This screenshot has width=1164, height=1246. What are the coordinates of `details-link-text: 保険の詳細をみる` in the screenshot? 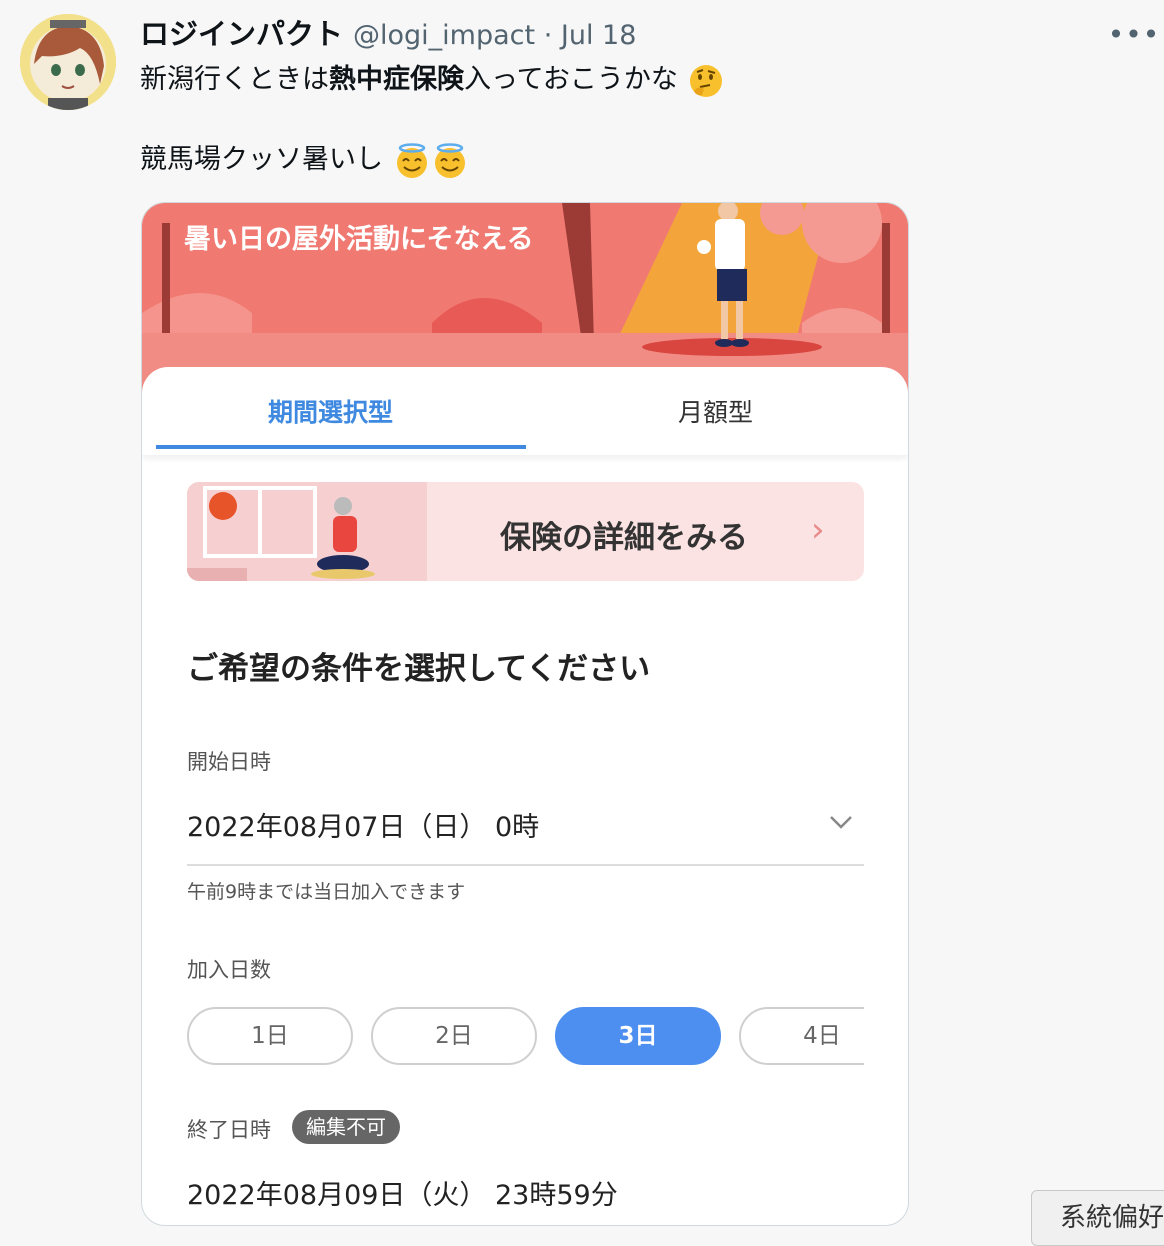 It's located at (624, 538).